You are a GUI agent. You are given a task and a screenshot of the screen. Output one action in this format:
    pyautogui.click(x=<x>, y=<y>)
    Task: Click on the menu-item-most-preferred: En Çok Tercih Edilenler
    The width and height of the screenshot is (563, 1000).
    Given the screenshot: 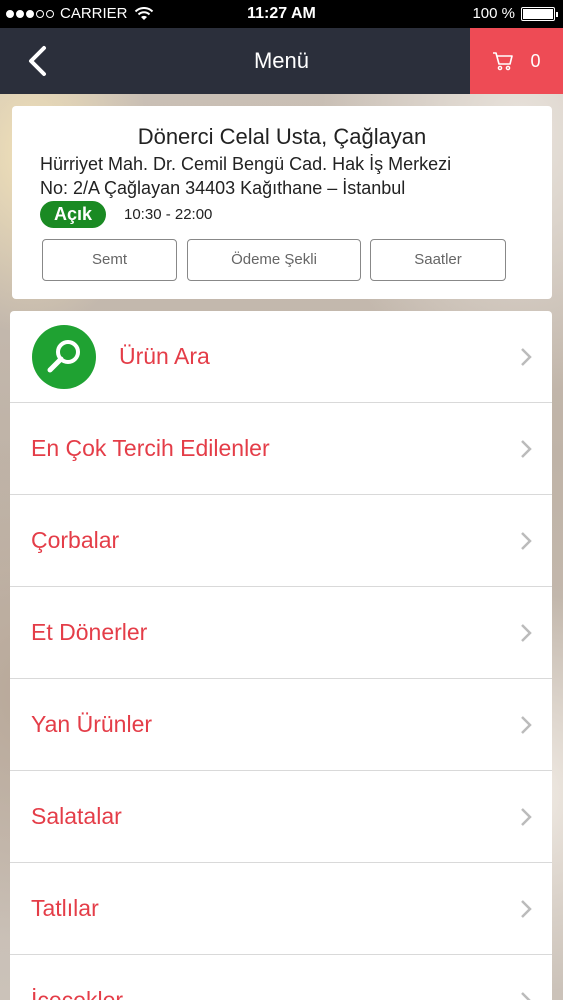 What is the action you would take?
    pyautogui.click(x=281, y=449)
    